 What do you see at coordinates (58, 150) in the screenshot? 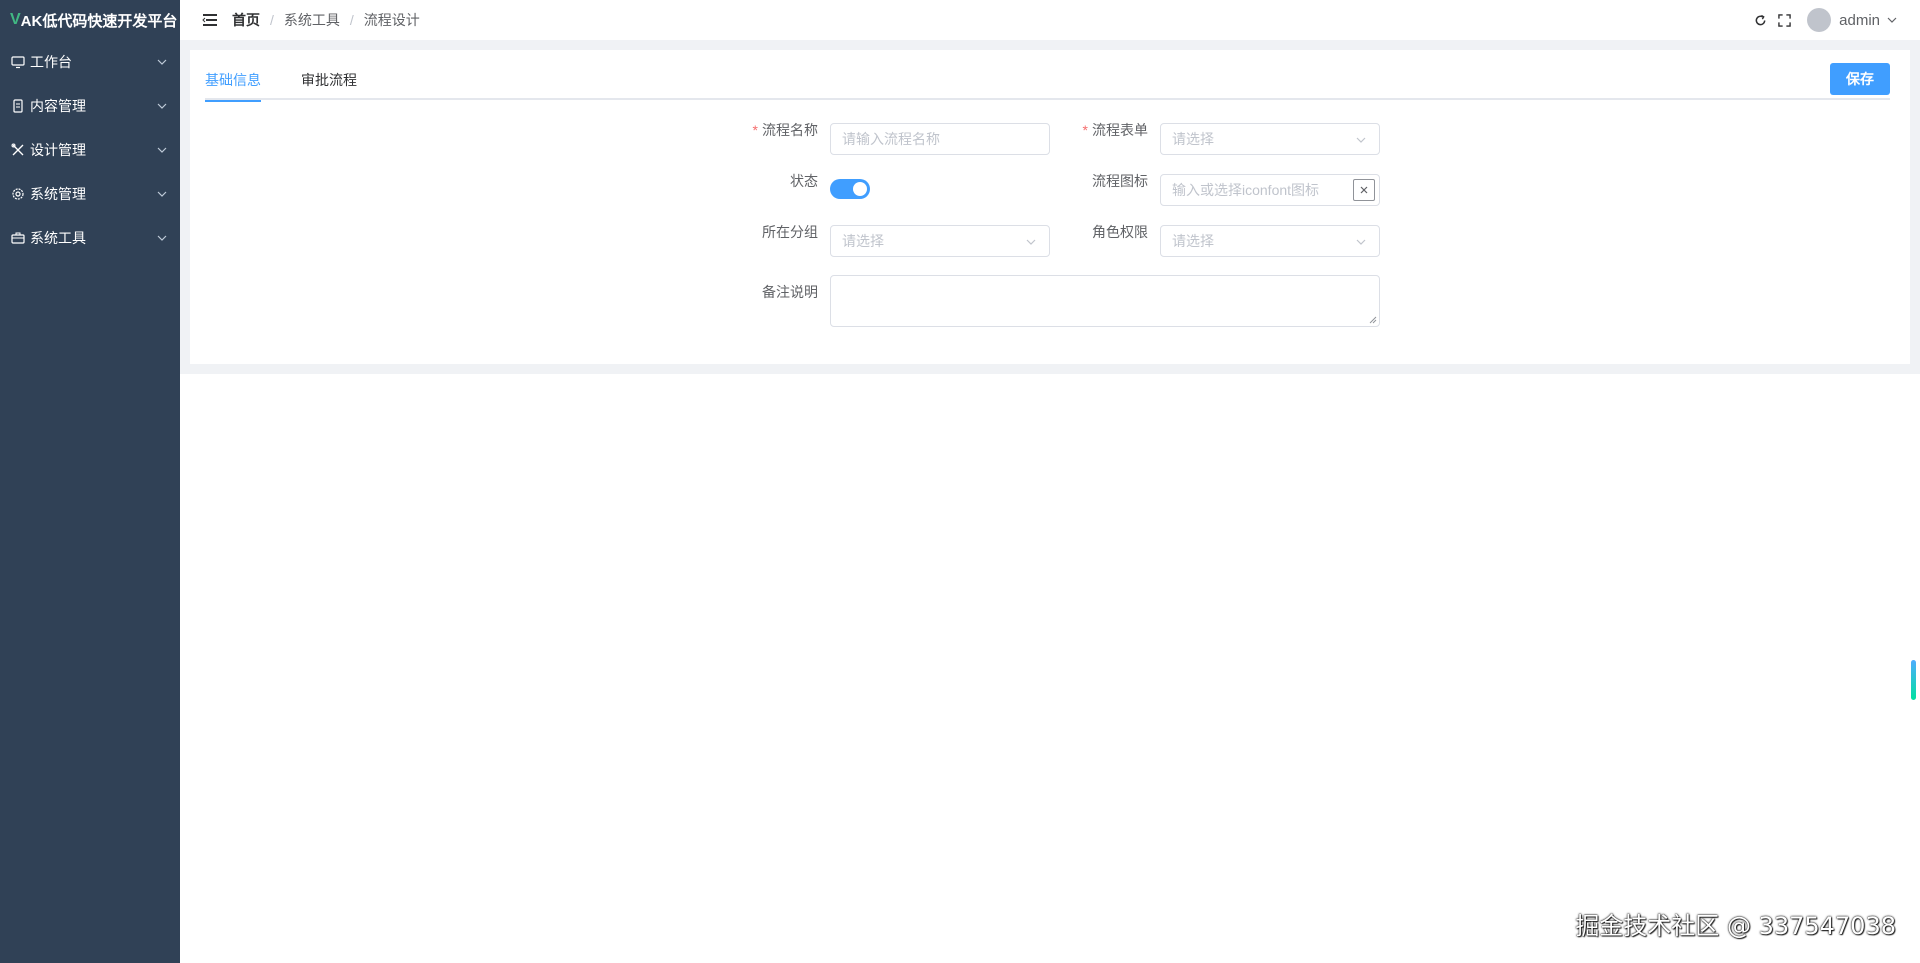
I see `sidebar-item-label: 设计管理` at bounding box center [58, 150].